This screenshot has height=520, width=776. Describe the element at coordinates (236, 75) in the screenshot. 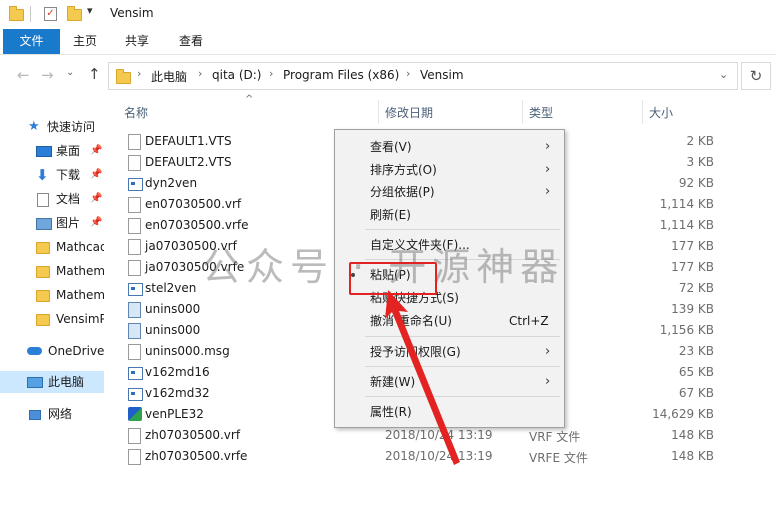

I see `breadcrumb-drive: qita (D:)` at that location.